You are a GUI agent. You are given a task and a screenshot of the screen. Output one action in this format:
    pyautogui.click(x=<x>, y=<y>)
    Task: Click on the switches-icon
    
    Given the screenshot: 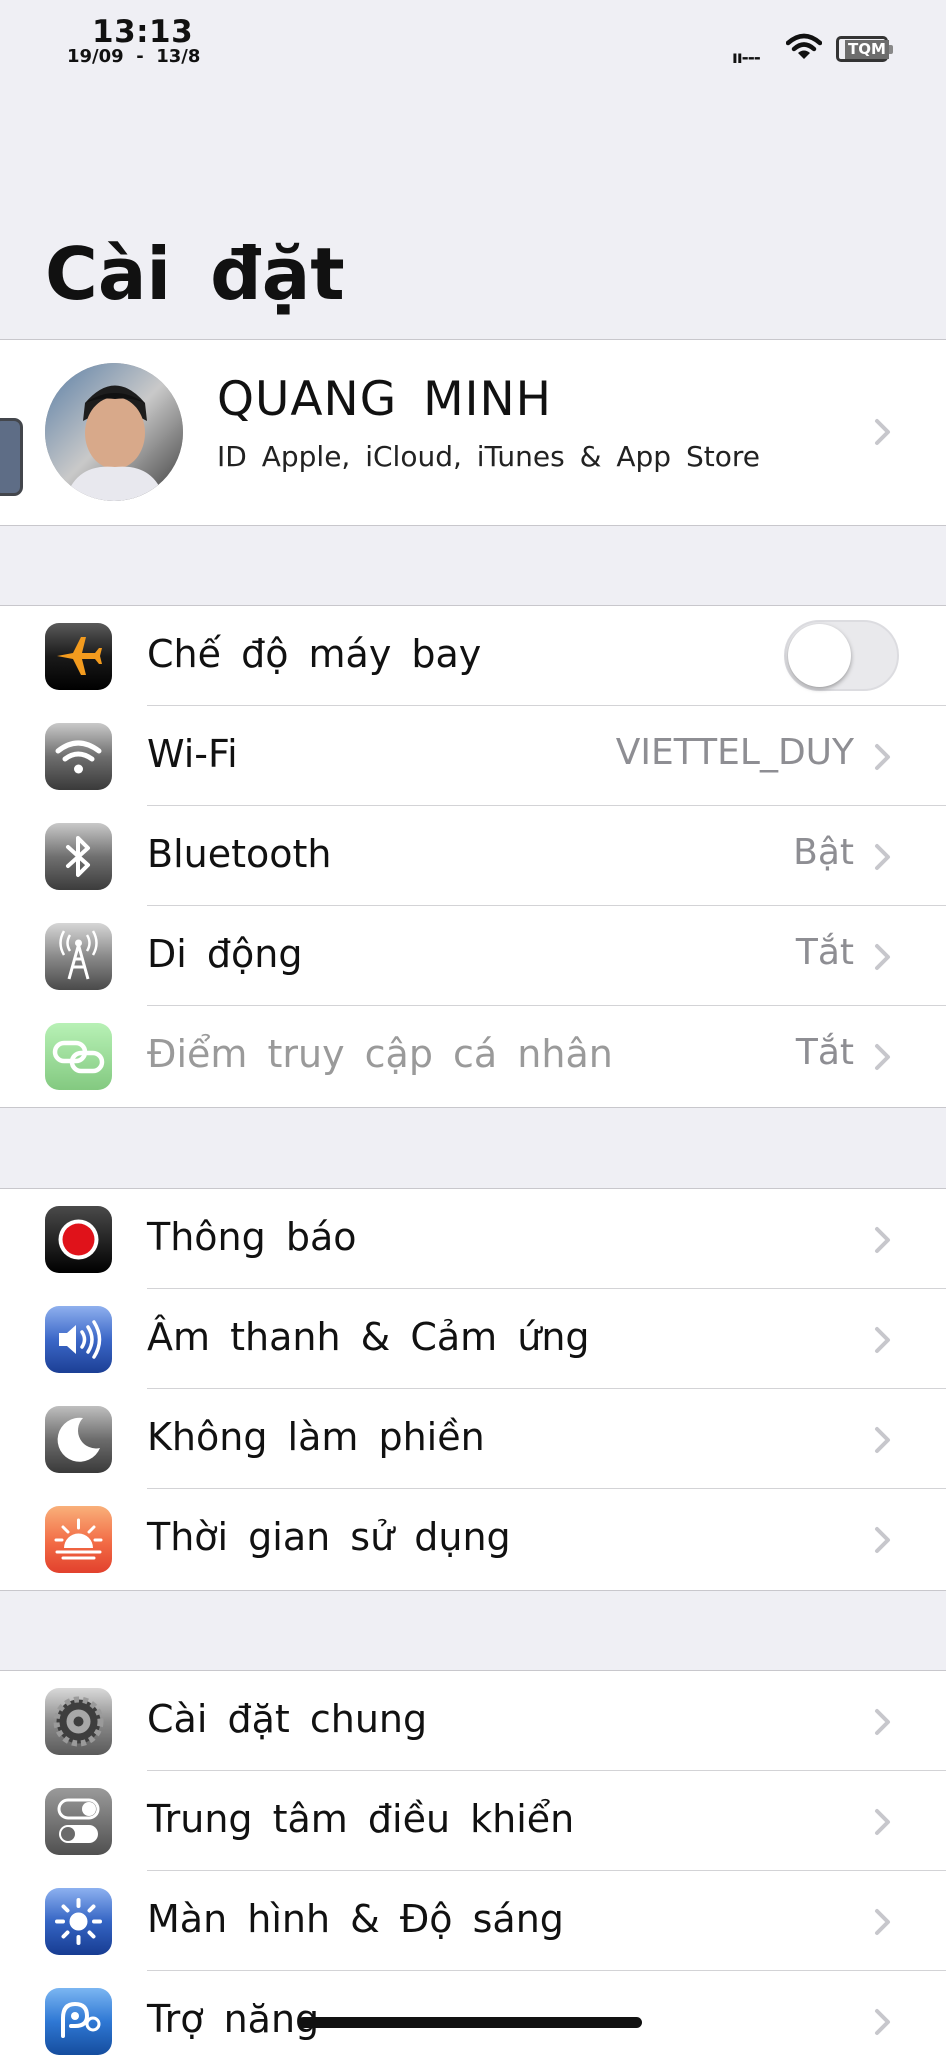 What is the action you would take?
    pyautogui.click(x=78, y=1821)
    